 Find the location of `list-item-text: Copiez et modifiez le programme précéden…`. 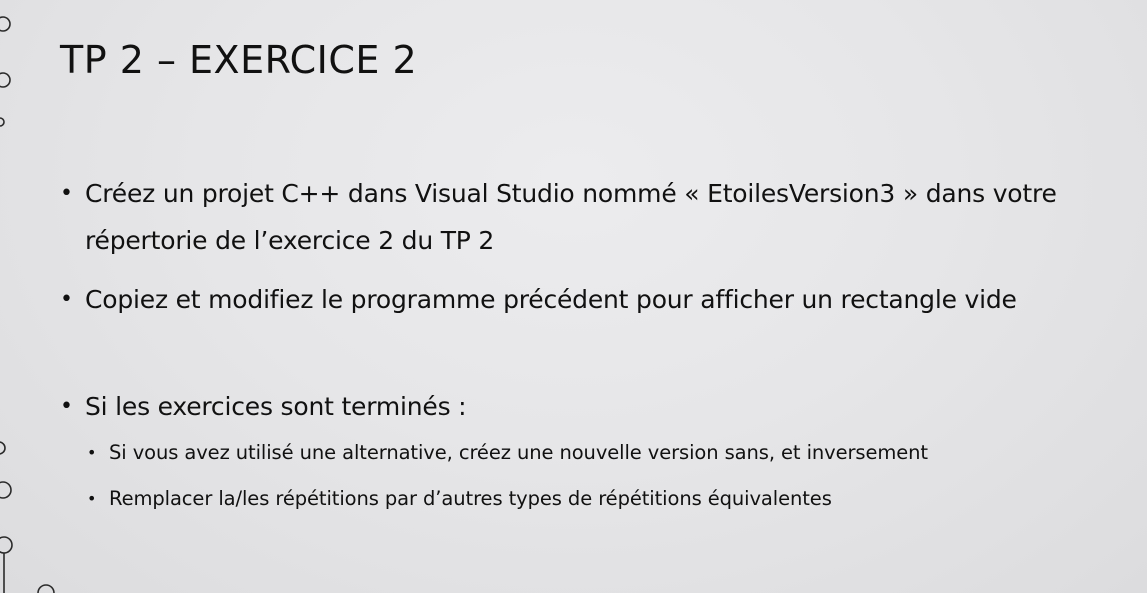

list-item-text: Copiez et modifiez le programme précéden… is located at coordinates (551, 299).